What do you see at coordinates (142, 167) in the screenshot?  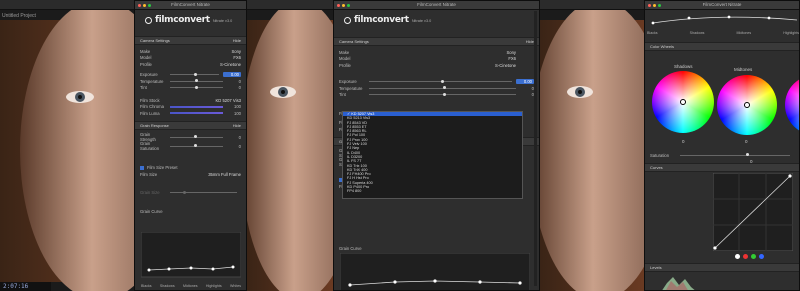 I see `checkbox-icon` at bounding box center [142, 167].